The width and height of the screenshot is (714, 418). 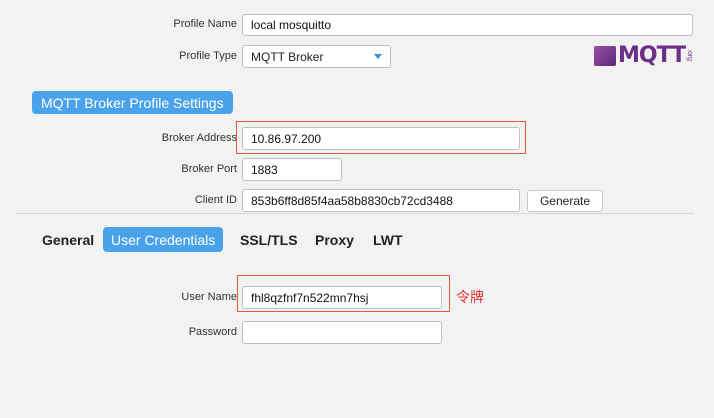 I want to click on tab-ssl-tls: SSL/TLS, so click(x=269, y=240).